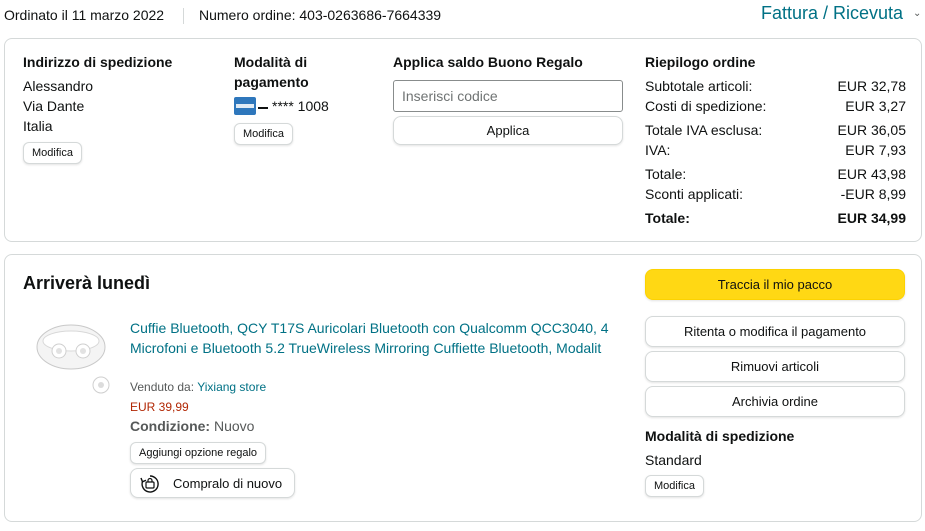  What do you see at coordinates (775, 366) in the screenshot?
I see `remove-items-button: Rimuovi articoli` at bounding box center [775, 366].